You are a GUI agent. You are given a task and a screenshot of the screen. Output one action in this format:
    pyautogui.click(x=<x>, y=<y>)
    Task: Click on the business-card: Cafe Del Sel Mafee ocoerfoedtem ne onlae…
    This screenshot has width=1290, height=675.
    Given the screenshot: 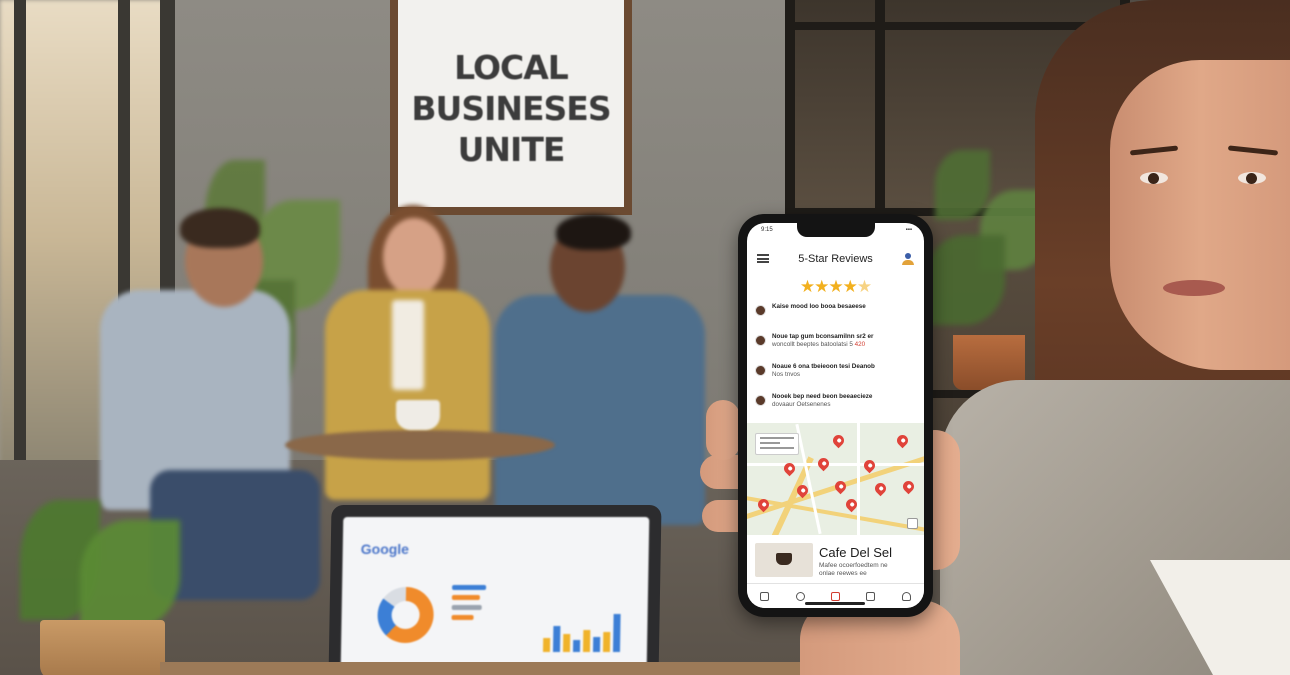 What is the action you would take?
    pyautogui.click(x=835, y=560)
    